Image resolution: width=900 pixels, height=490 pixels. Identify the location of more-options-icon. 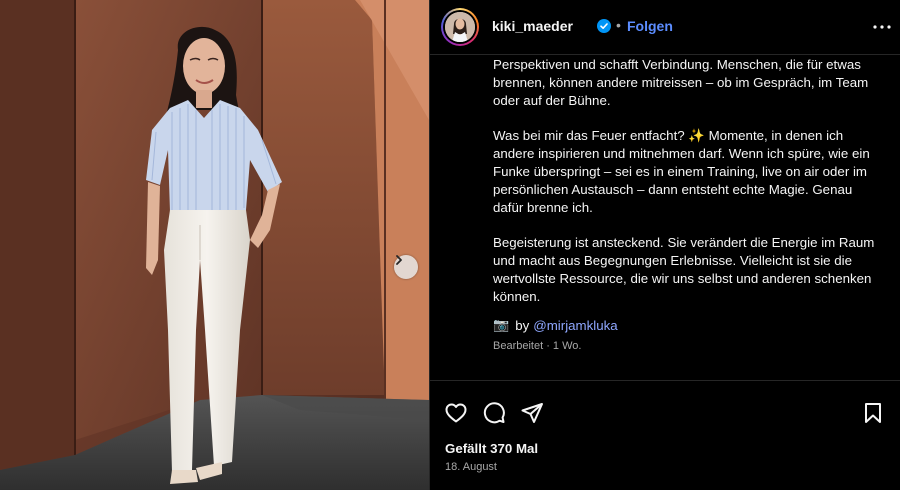
(882, 27).